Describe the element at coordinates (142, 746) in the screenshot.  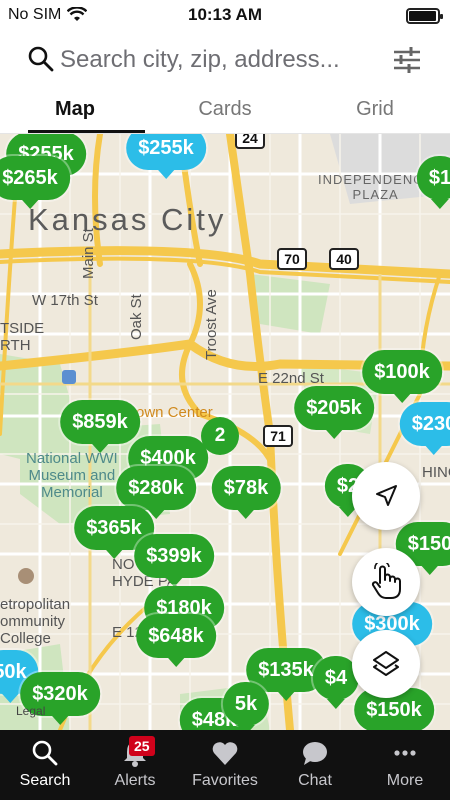
I see `alerts-badge: 25` at that location.